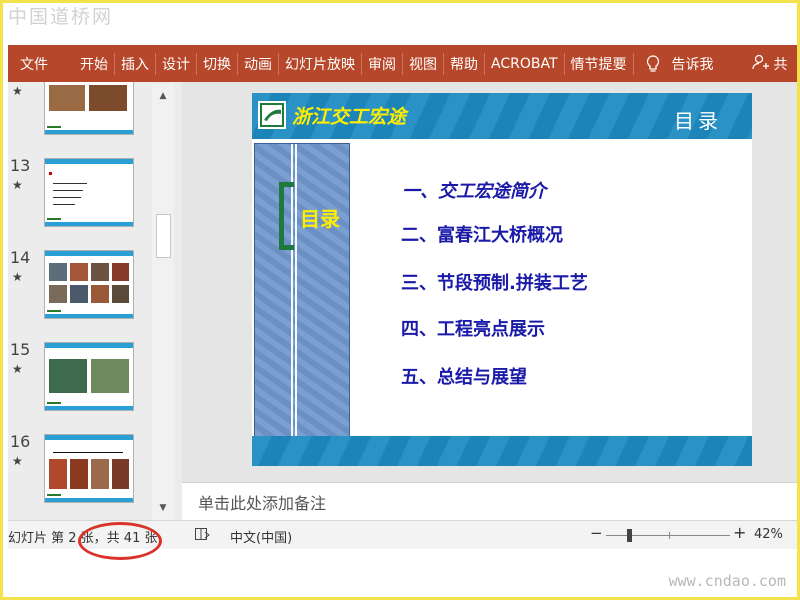  What do you see at coordinates (163, 302) in the screenshot?
I see `thumbnail-scrollbar: ▲ ▼` at bounding box center [163, 302].